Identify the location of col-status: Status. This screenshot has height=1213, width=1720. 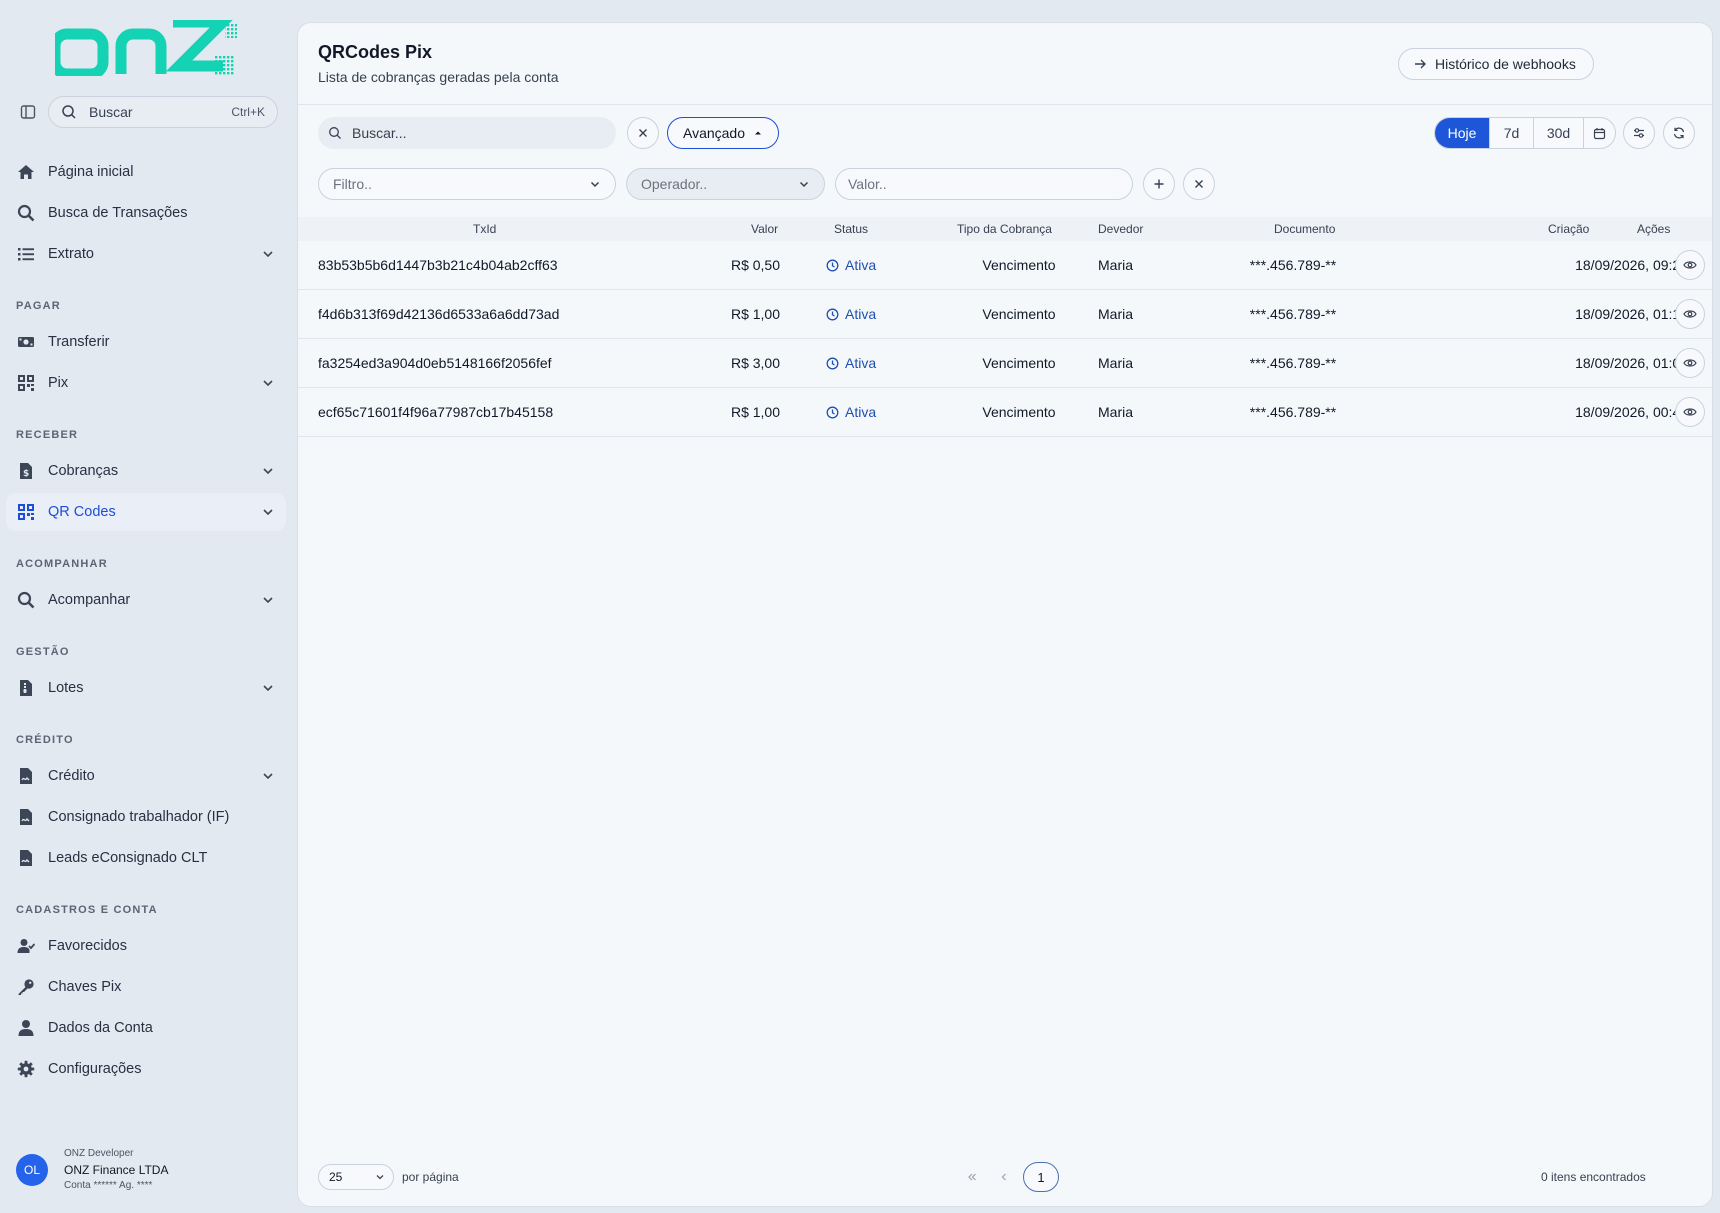
(851, 229).